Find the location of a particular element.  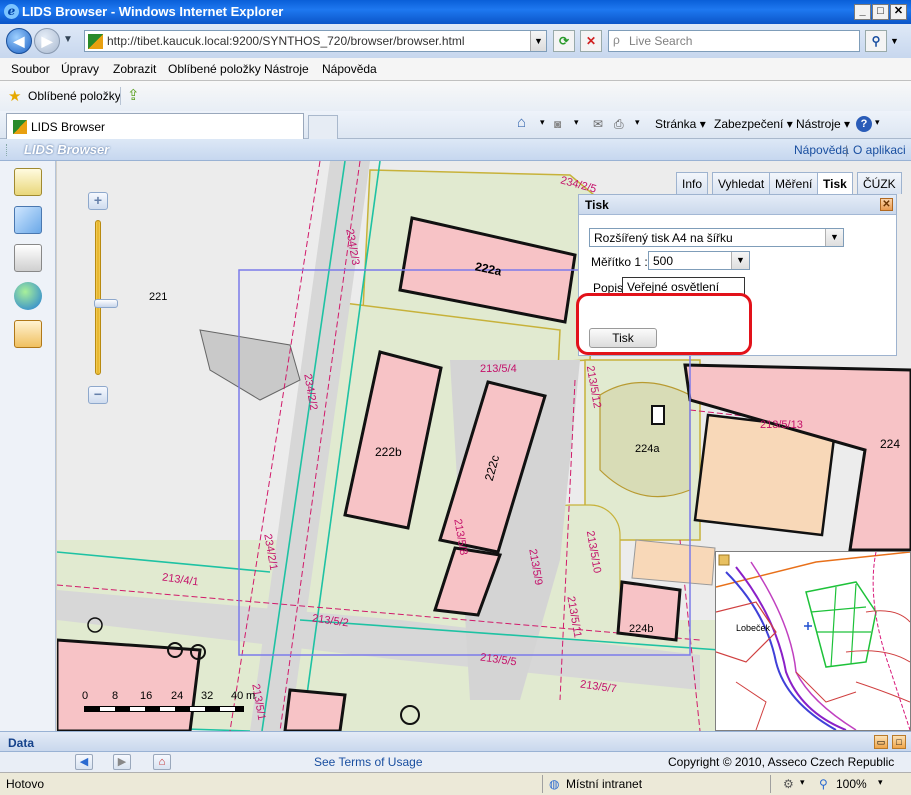

menu-help: Nápověda is located at coordinates (349, 69).